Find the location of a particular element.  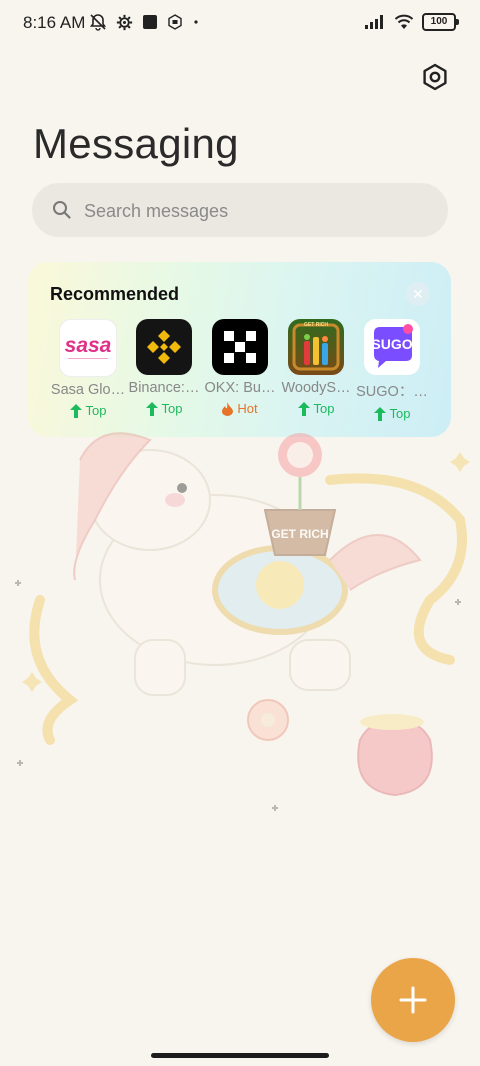

status-bar: 8:16 AM 100 is located at coordinates (240, 24).